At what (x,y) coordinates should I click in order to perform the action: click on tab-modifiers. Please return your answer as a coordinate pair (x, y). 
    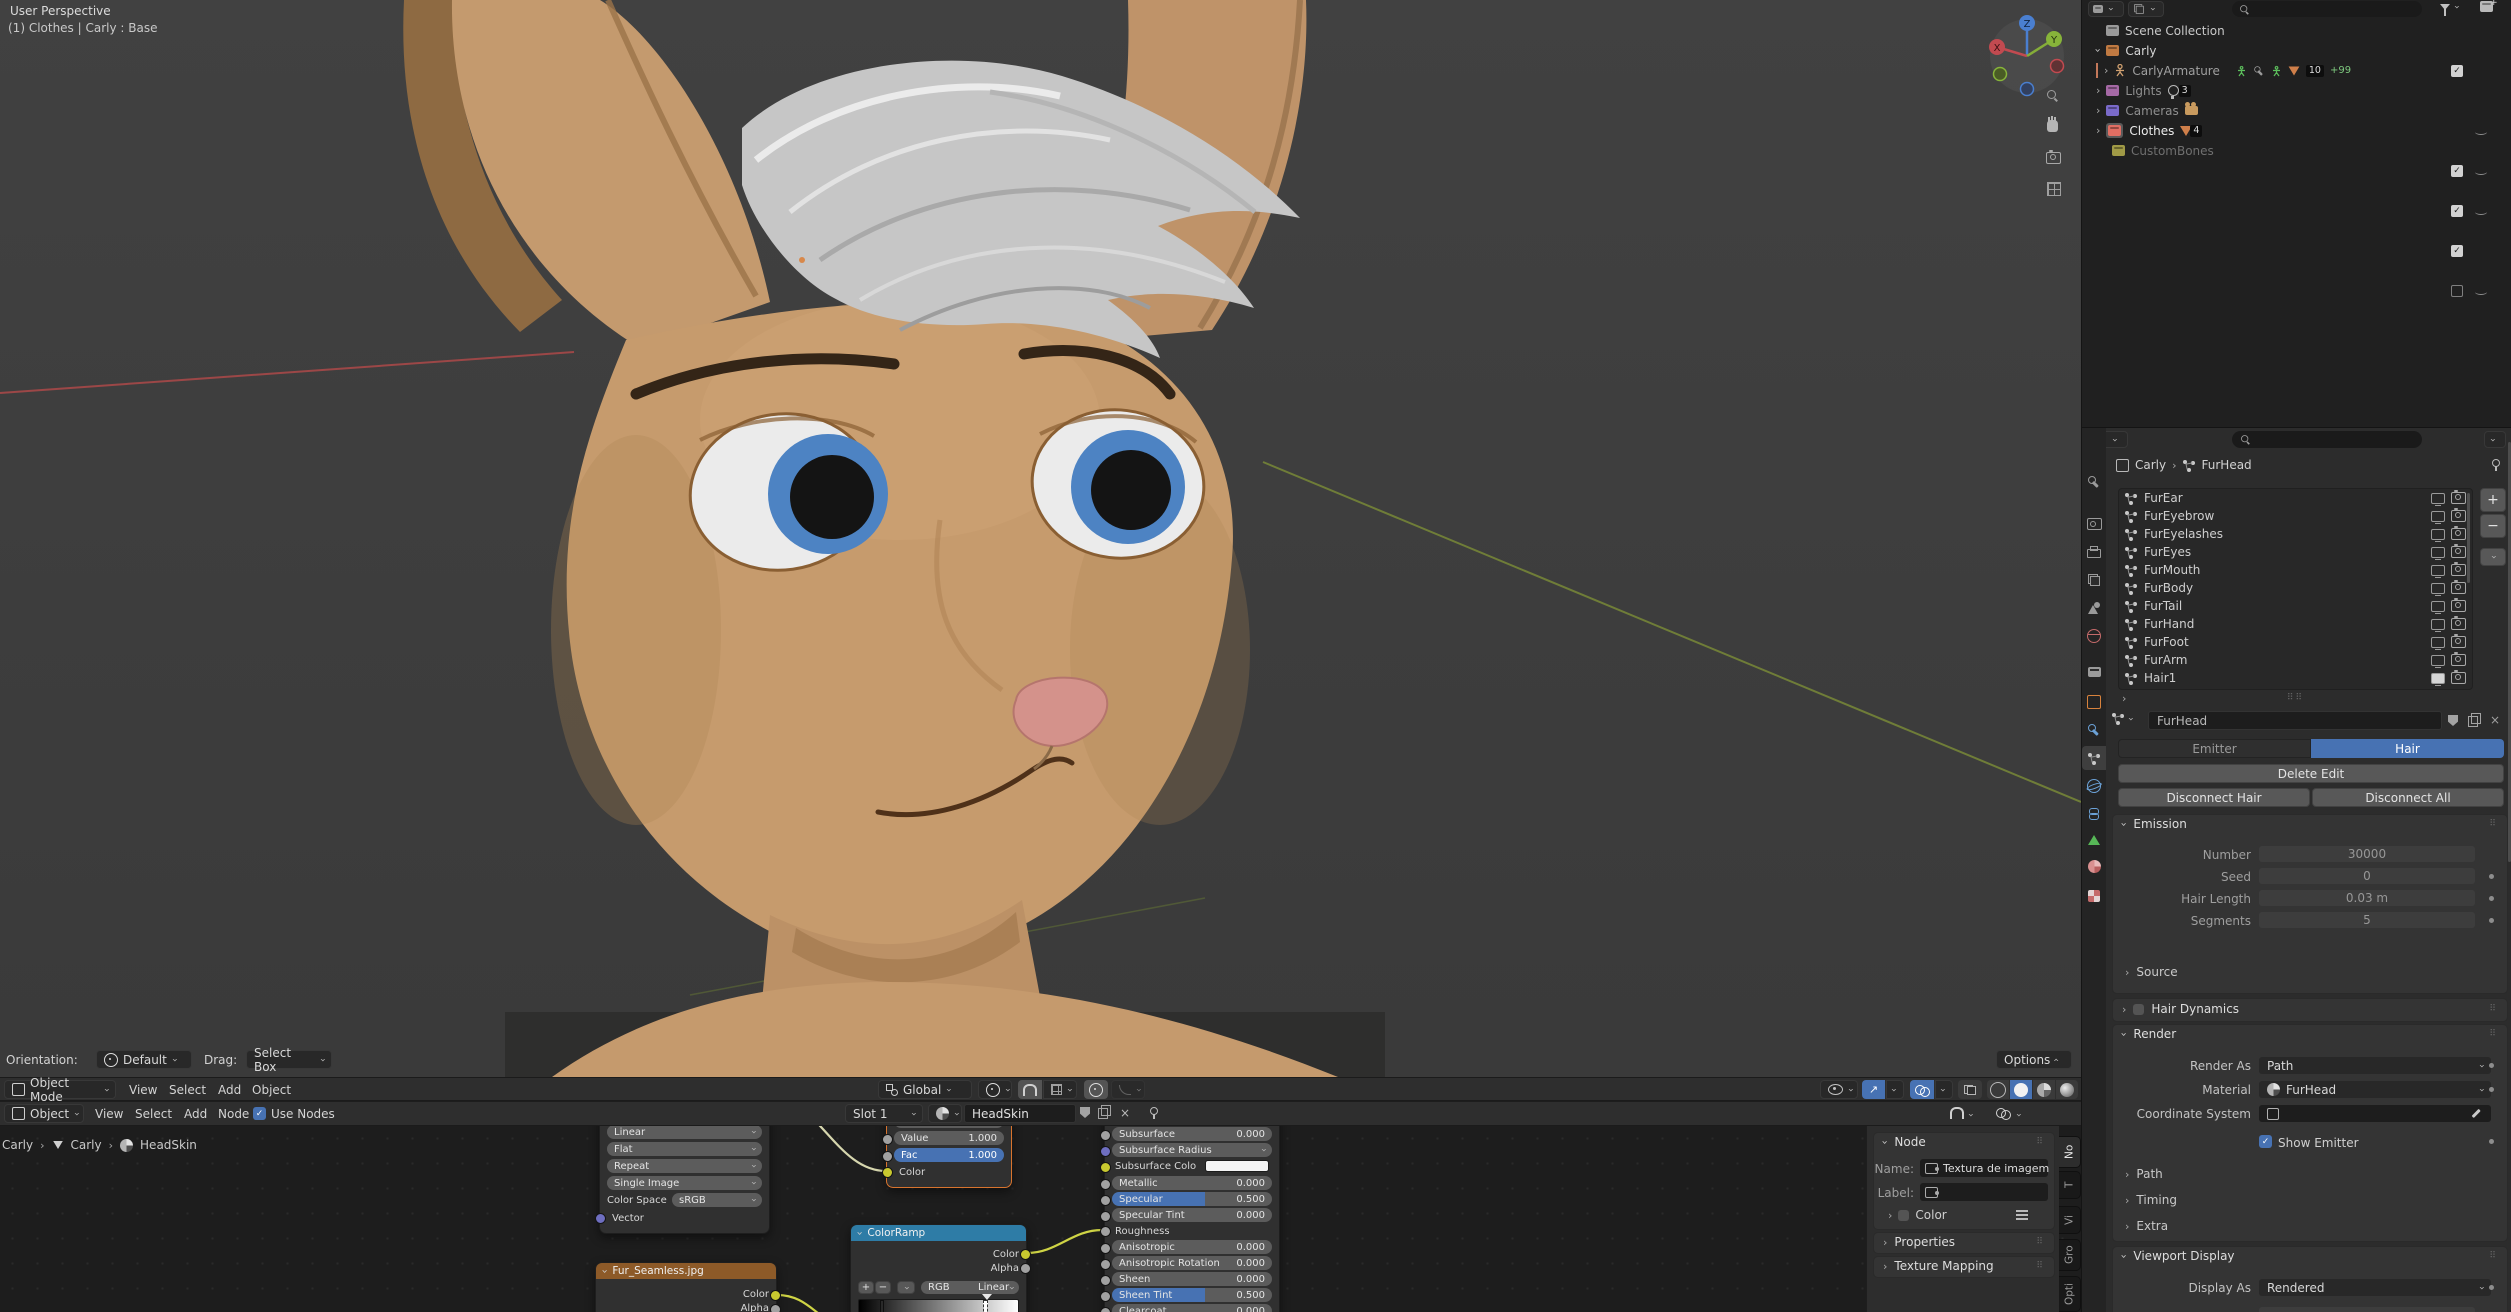
    Looking at the image, I should click on (2094, 730).